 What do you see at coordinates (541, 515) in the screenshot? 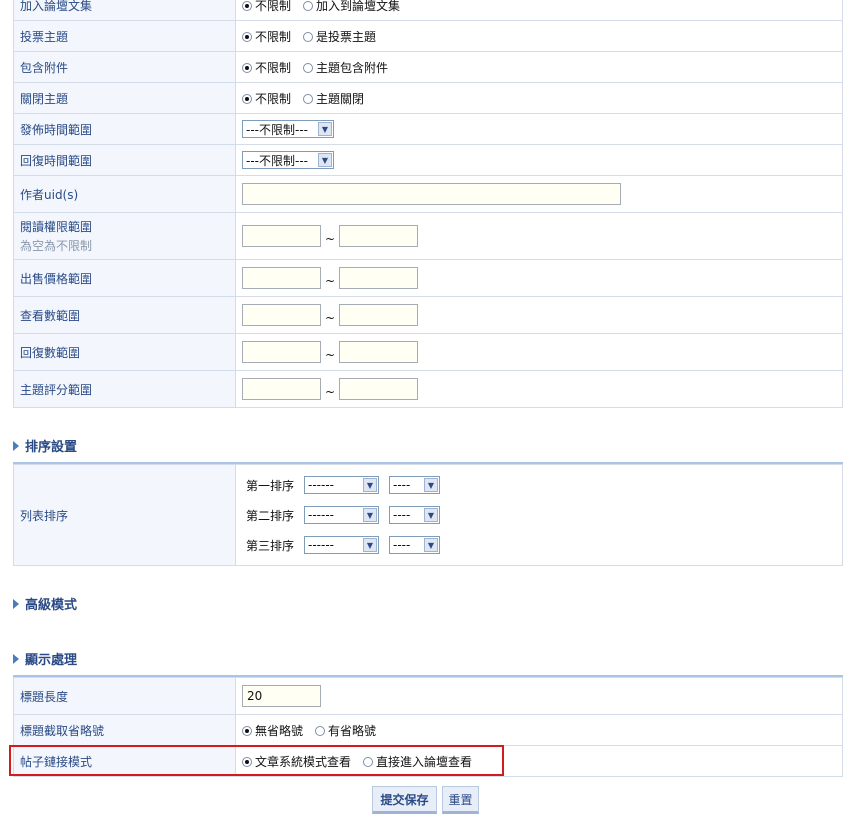
I see `sort-row: 第二排序 ------ ▼ ---- ▼` at bounding box center [541, 515].